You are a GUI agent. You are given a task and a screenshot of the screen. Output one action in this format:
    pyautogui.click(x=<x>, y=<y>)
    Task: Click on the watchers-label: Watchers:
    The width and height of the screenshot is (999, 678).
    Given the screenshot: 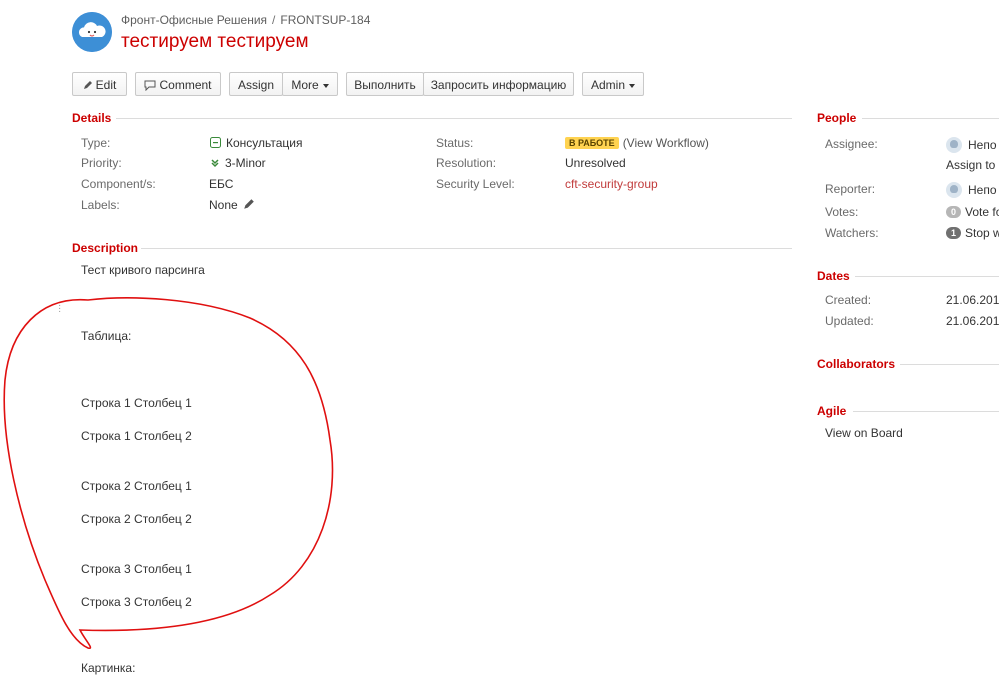 What is the action you would take?
    pyautogui.click(x=852, y=233)
    